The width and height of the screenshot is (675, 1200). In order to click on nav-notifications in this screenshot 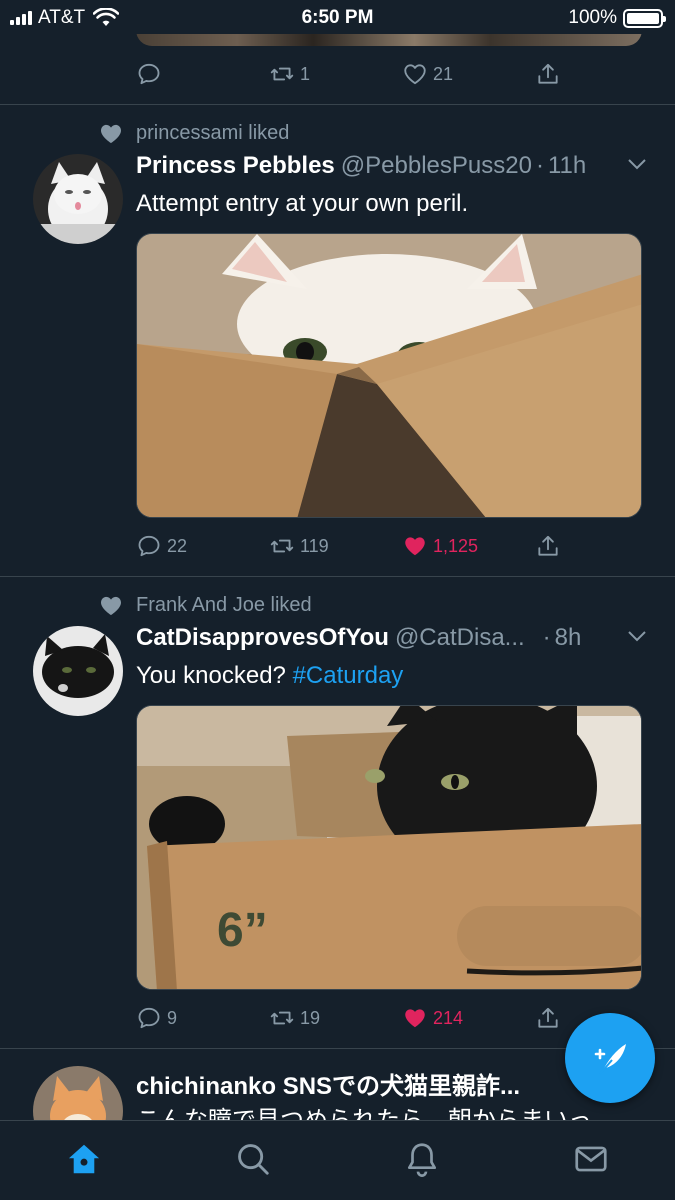, I will do `click(422, 1159)`.